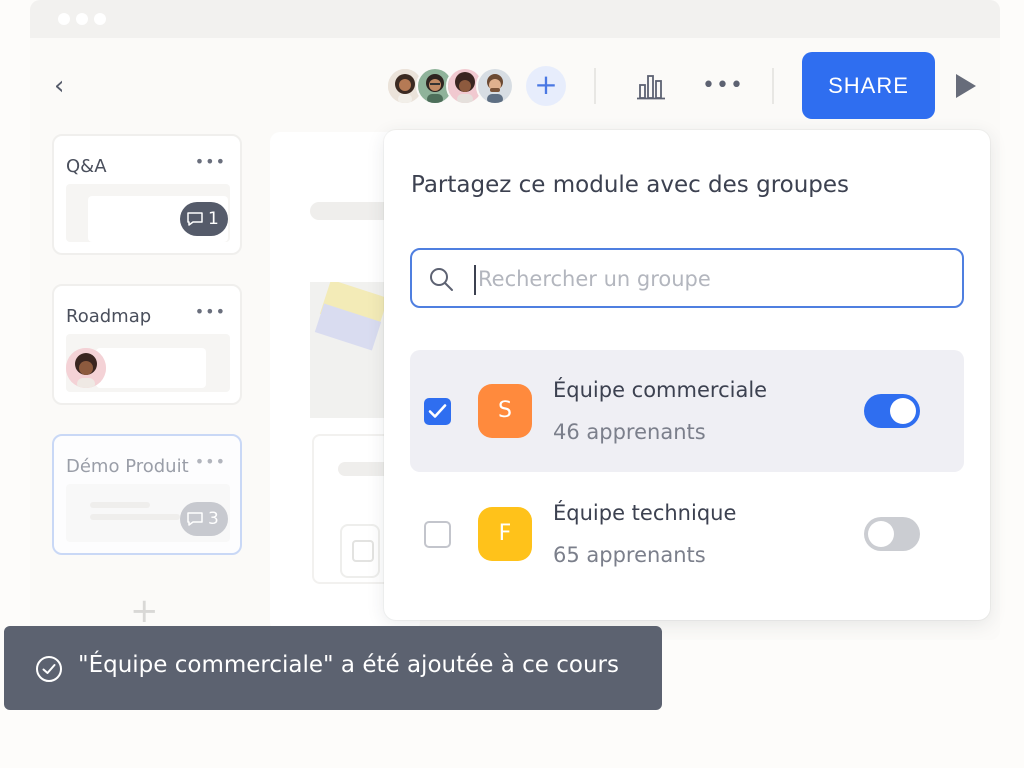 The image size is (1024, 768). Describe the element at coordinates (629, 555) in the screenshot. I see `group-member-count: 65 apprenants` at that location.